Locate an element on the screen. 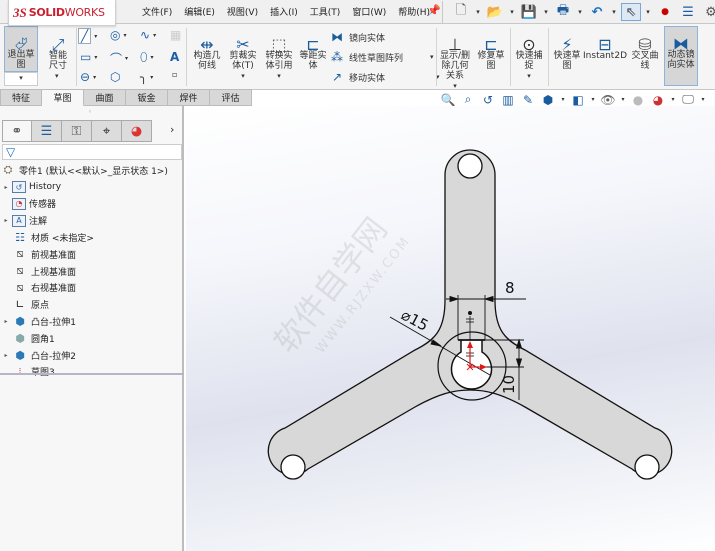  tree-item-top-plane: ⧅ 上视基准面 is located at coordinates (91, 271).